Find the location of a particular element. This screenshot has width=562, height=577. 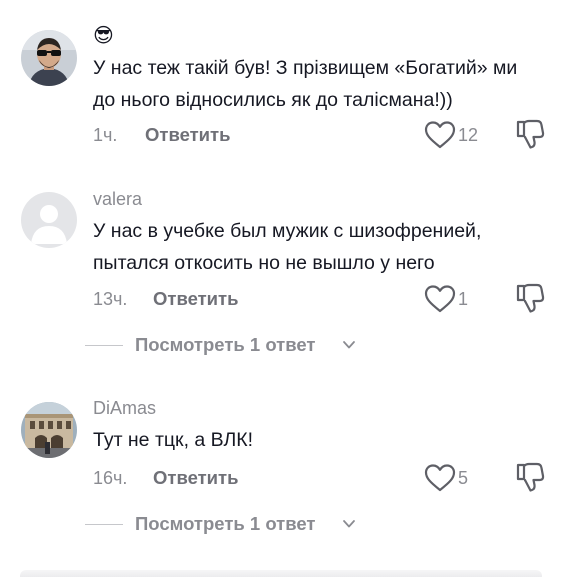

default-avatar-icon is located at coordinates (49, 220).